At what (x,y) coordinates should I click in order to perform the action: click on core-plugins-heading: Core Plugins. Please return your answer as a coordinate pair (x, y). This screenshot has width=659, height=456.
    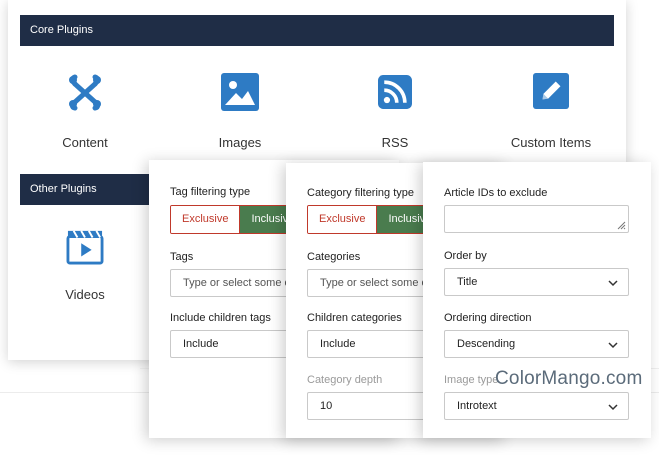
    Looking at the image, I should click on (317, 30).